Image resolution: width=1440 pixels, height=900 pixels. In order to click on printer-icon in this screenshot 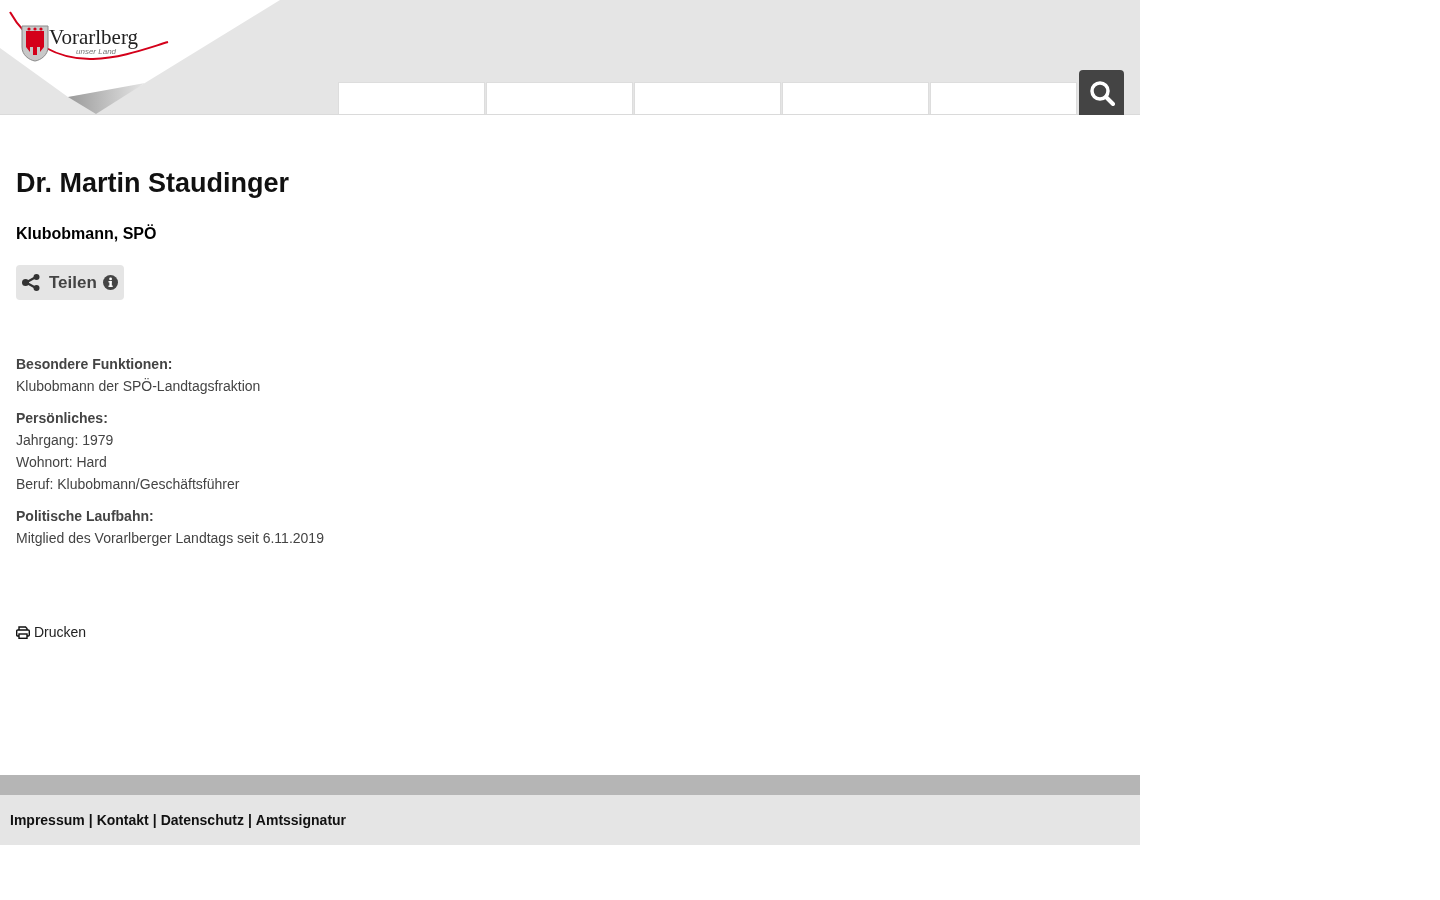, I will do `click(23, 632)`.